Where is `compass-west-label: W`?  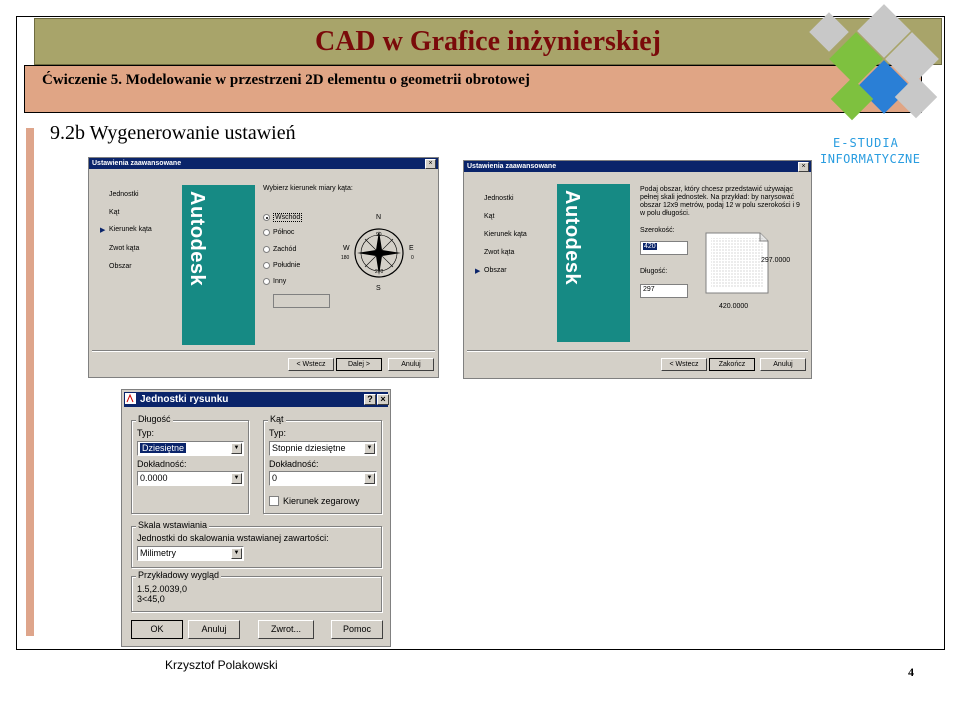
compass-west-label: W is located at coordinates (346, 248).